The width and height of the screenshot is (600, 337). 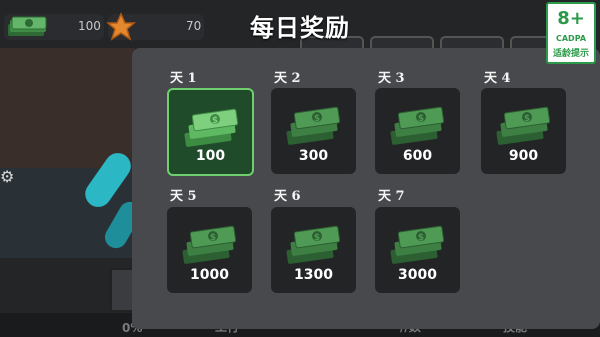 I want to click on day-label: 天 5, so click(x=183, y=196).